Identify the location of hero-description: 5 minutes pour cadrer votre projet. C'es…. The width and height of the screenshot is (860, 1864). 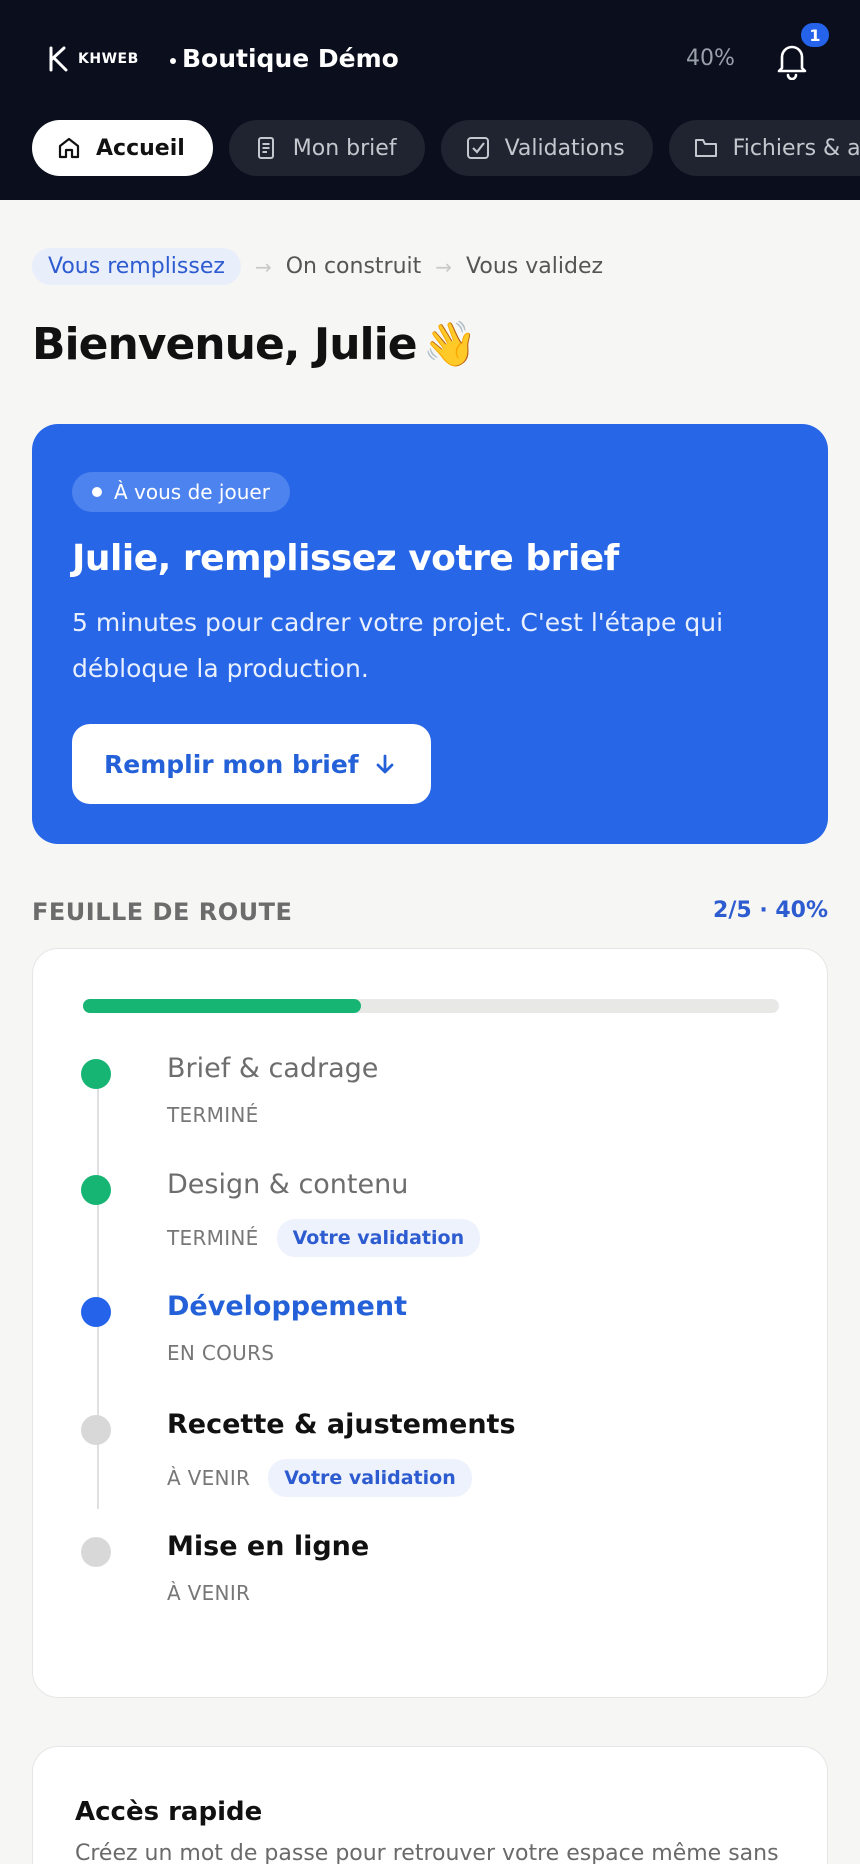
(398, 645).